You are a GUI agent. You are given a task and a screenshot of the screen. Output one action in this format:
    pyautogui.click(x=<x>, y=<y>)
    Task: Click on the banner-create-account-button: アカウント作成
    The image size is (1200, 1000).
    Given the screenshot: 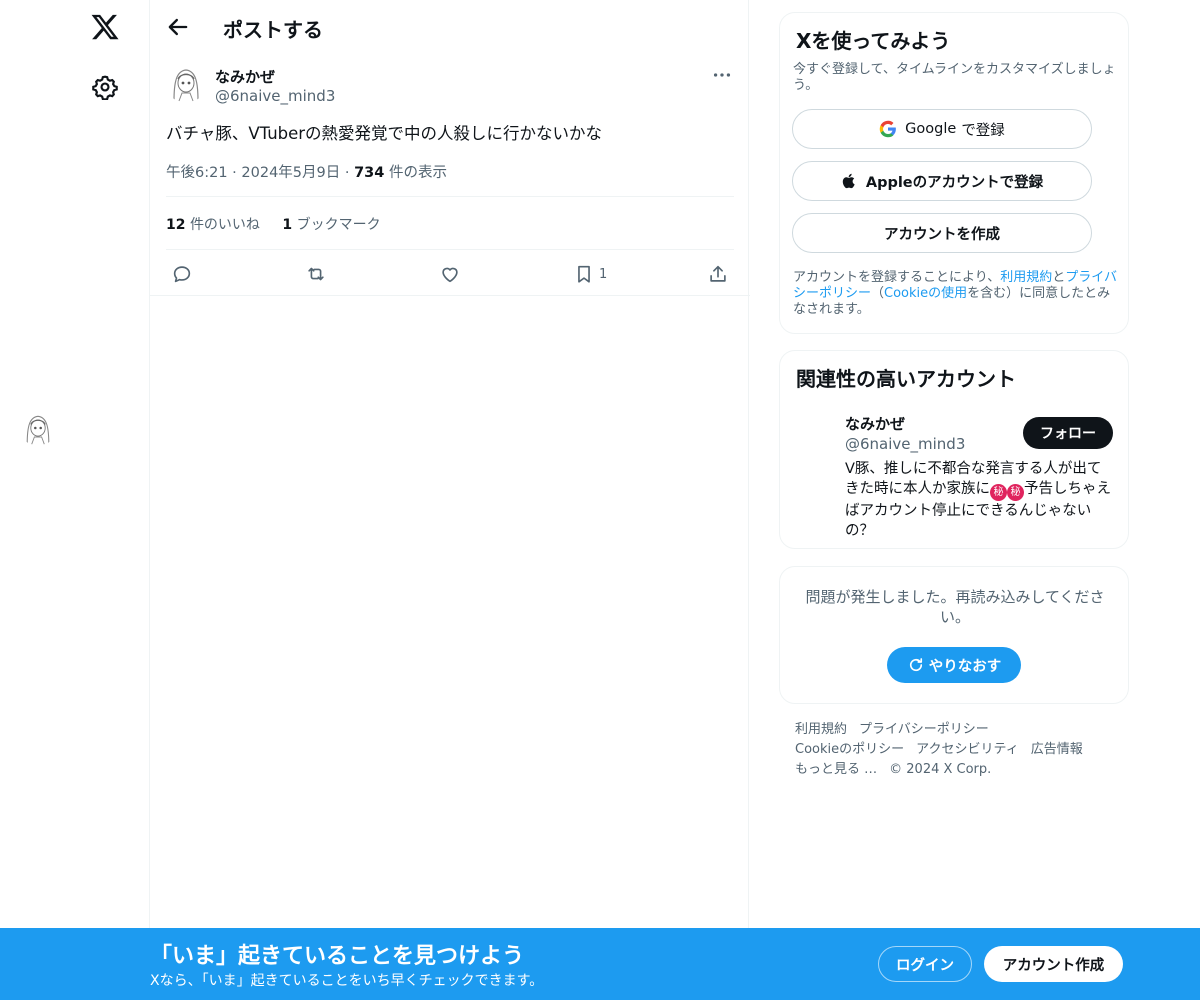 What is the action you would take?
    pyautogui.click(x=1053, y=964)
    